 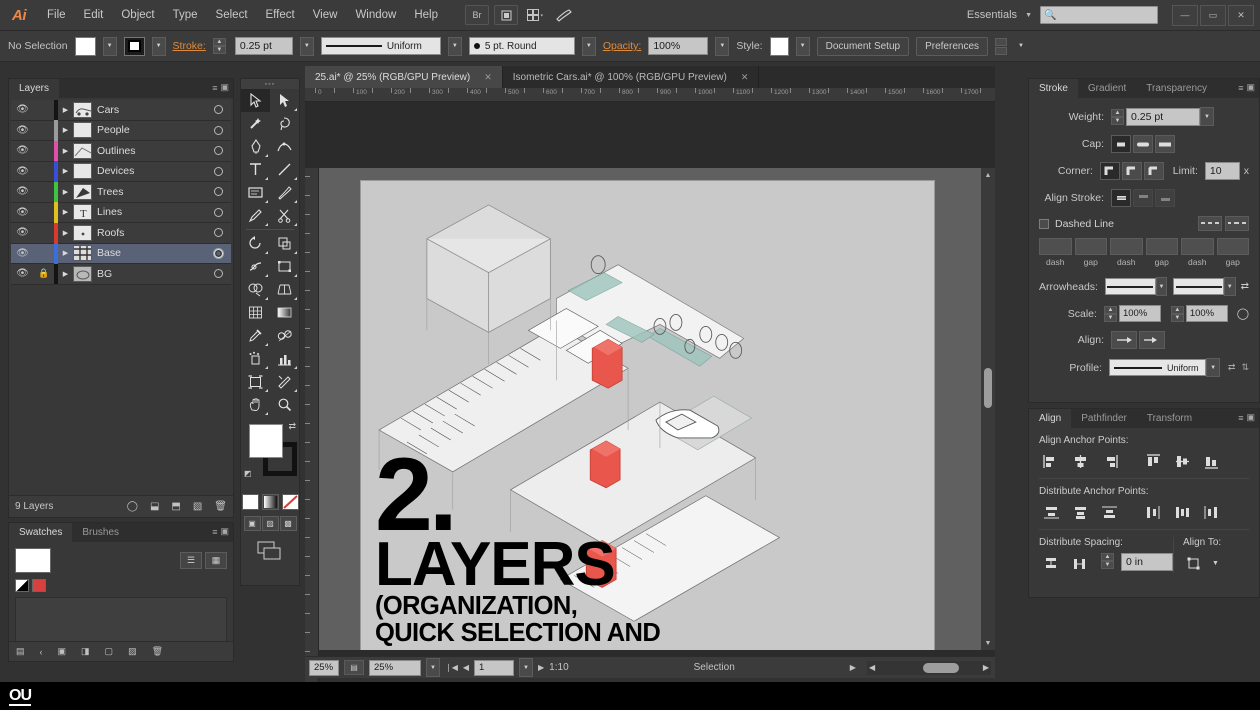 What do you see at coordinates (248, 473) in the screenshot?
I see `default-fill-stroke-icon: ◩` at bounding box center [248, 473].